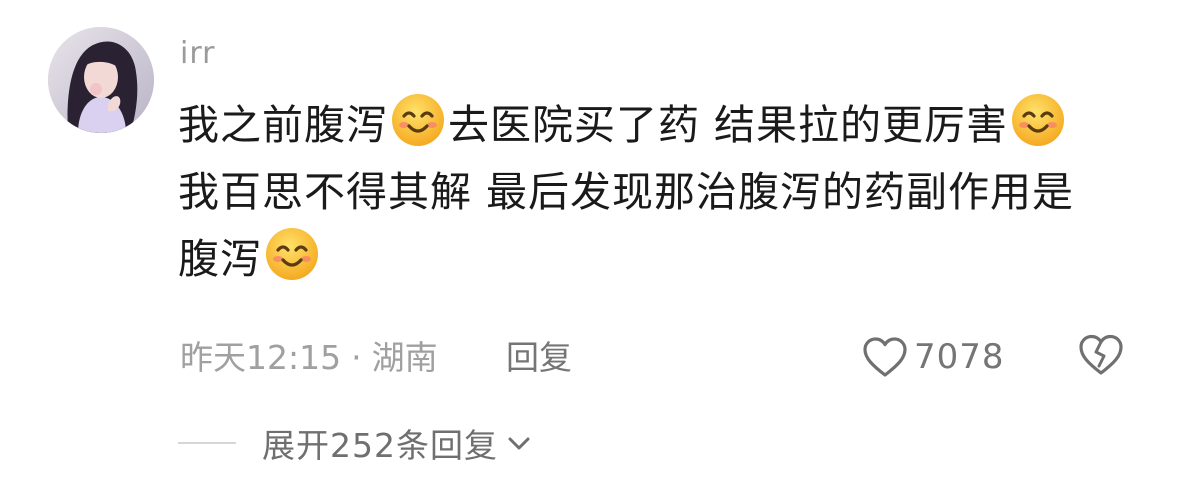 The height and width of the screenshot is (492, 1179). Describe the element at coordinates (539, 358) in the screenshot. I see `reply-button: 回复` at that location.